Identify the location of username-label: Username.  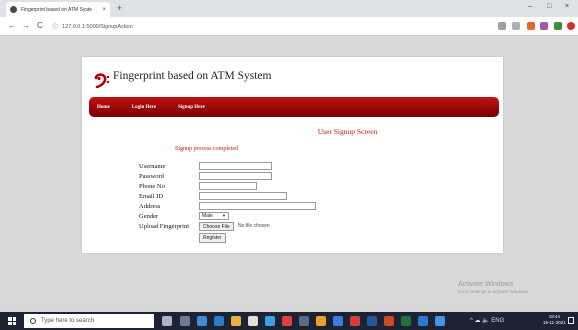
(152, 166).